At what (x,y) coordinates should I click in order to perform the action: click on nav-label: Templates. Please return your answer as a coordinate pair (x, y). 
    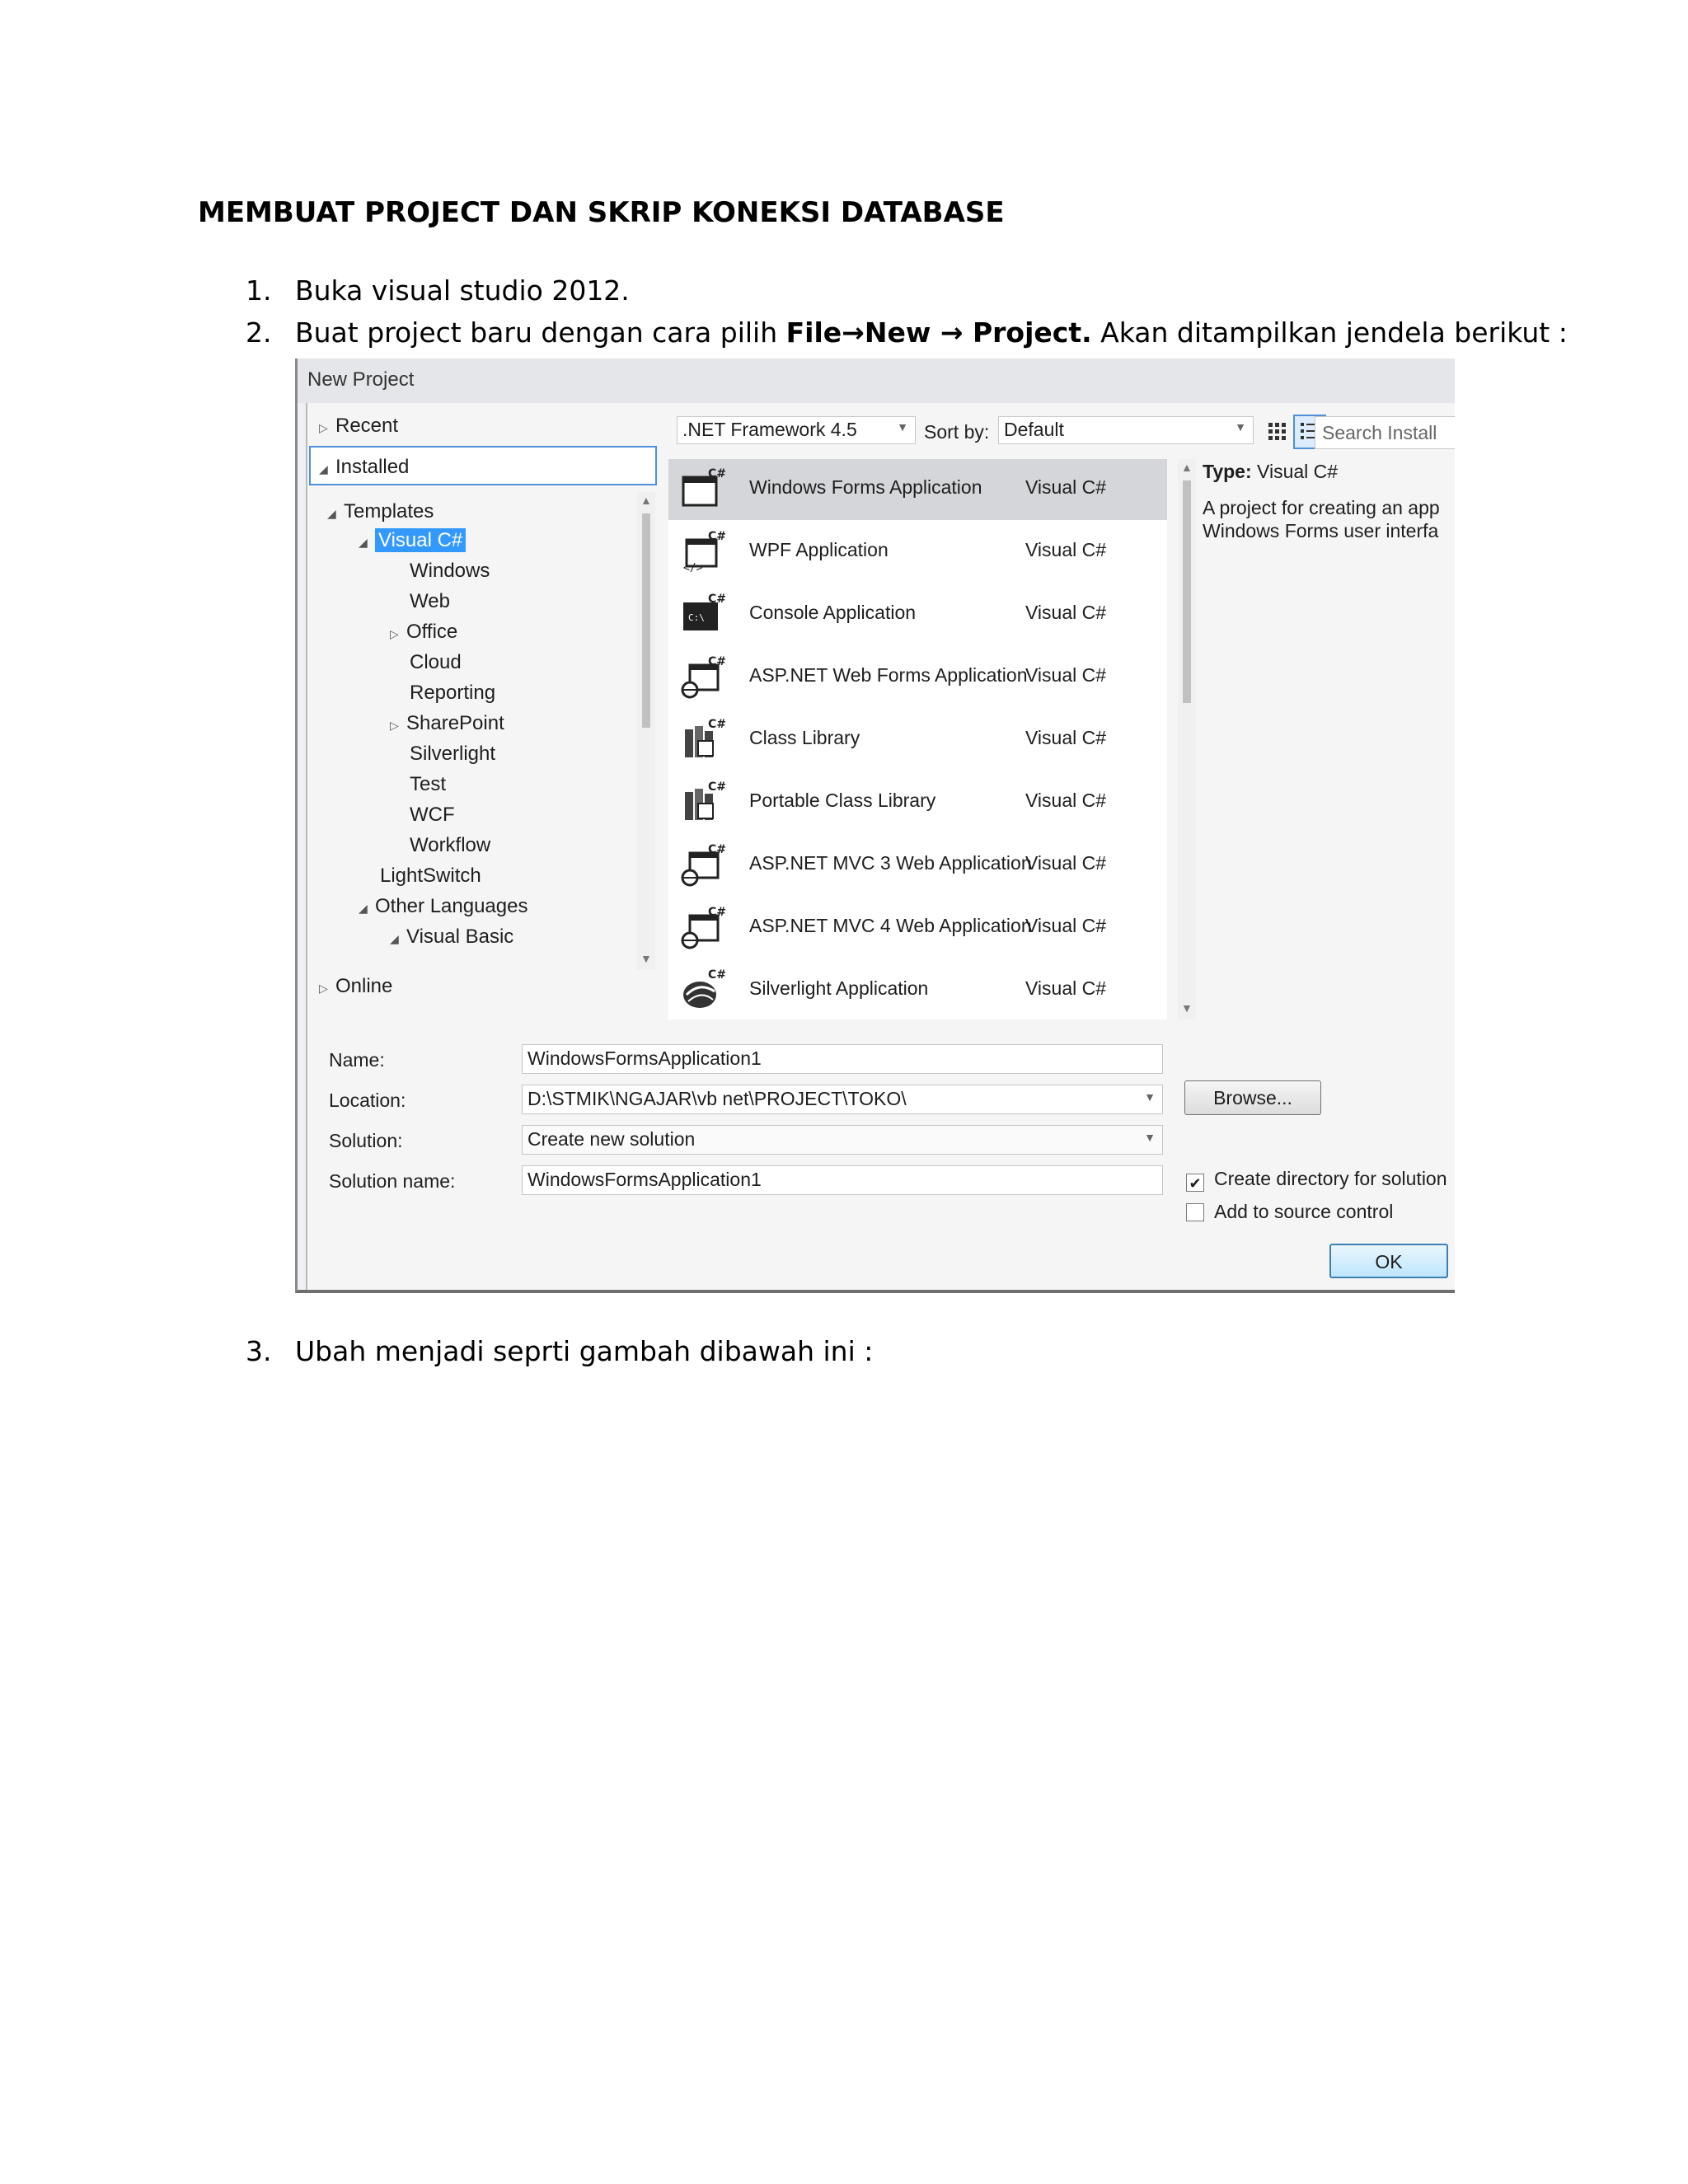
    Looking at the image, I should click on (389, 511).